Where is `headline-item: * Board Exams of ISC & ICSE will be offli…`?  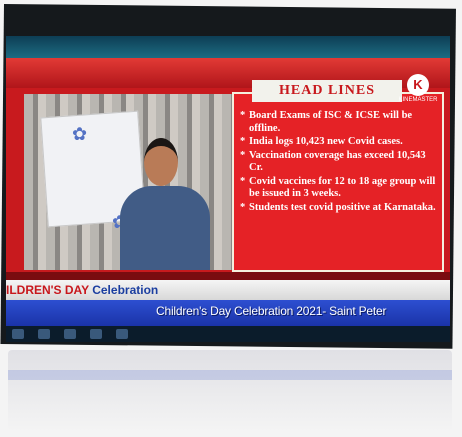
headline-item: * Board Exams of ISC & ICSE will be offli… is located at coordinates (339, 122).